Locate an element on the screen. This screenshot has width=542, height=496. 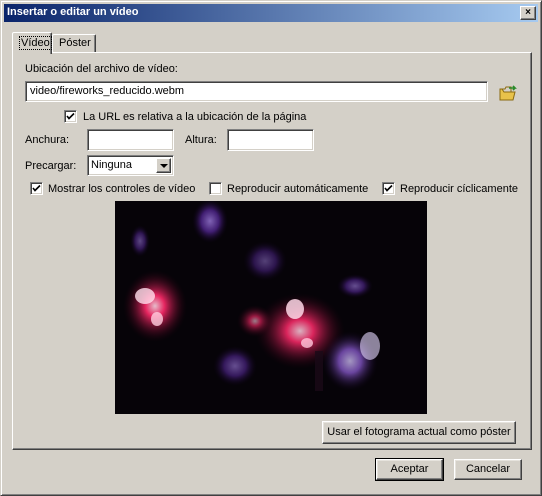
title-bar: Insertar o editar un vídeo × is located at coordinates (271, 13).